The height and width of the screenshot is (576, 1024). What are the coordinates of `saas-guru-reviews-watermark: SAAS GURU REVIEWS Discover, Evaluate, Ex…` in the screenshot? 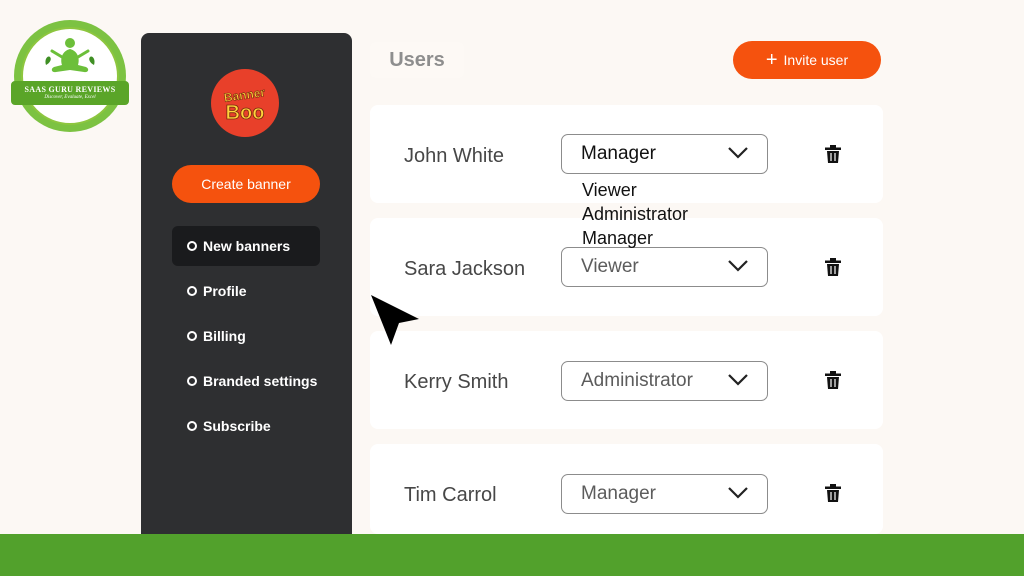 It's located at (70, 76).